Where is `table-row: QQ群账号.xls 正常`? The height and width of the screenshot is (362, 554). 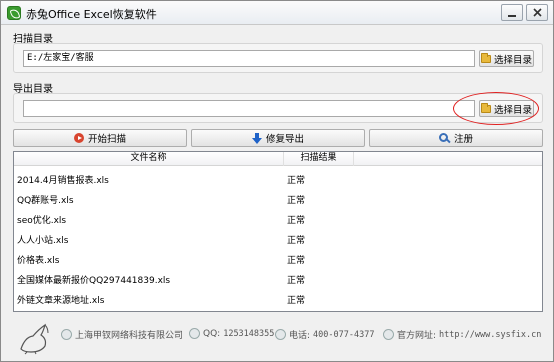
table-row: QQ群账号.xls 正常 is located at coordinates (278, 198).